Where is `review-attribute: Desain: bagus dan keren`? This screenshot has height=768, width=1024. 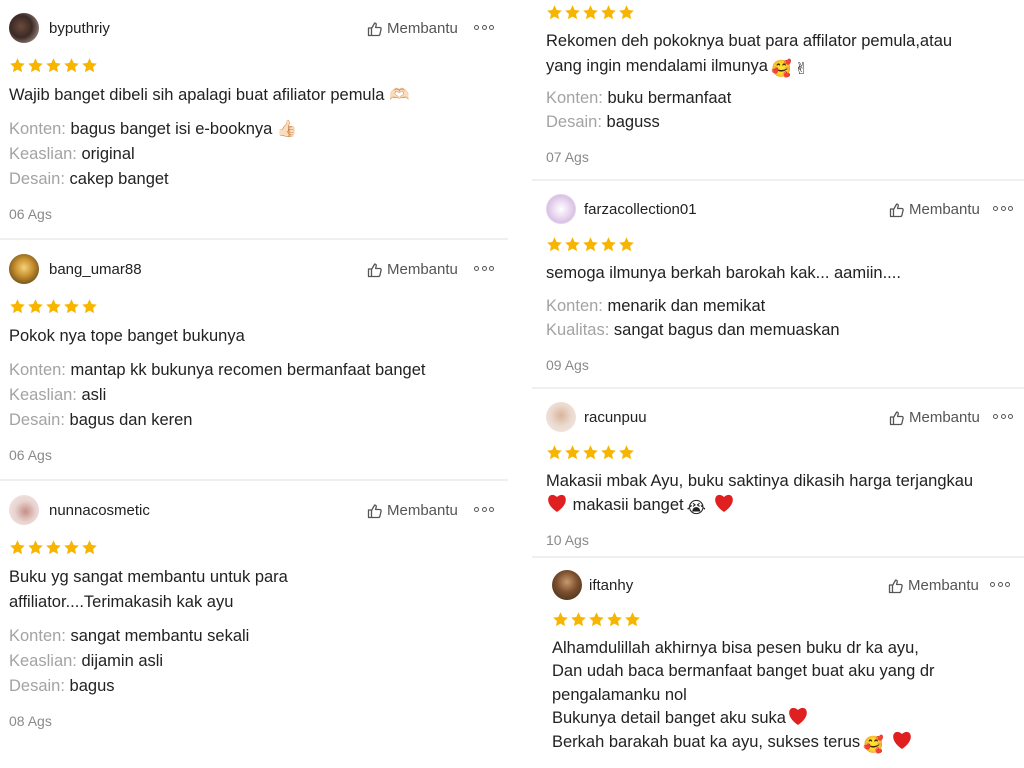 review-attribute: Desain: bagus dan keren is located at coordinates (100, 420).